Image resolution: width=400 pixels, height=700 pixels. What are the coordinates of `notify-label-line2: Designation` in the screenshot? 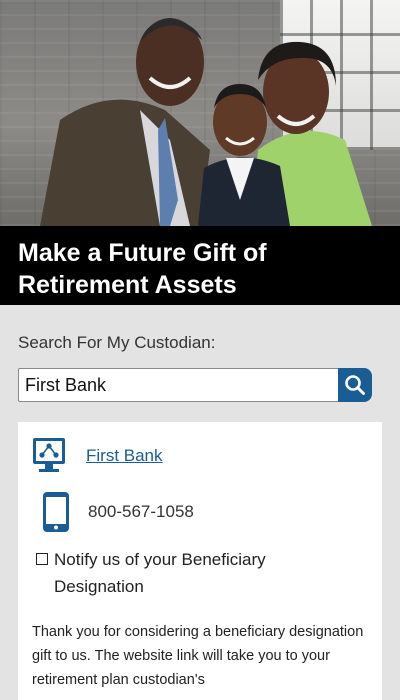 It's located at (201, 586).